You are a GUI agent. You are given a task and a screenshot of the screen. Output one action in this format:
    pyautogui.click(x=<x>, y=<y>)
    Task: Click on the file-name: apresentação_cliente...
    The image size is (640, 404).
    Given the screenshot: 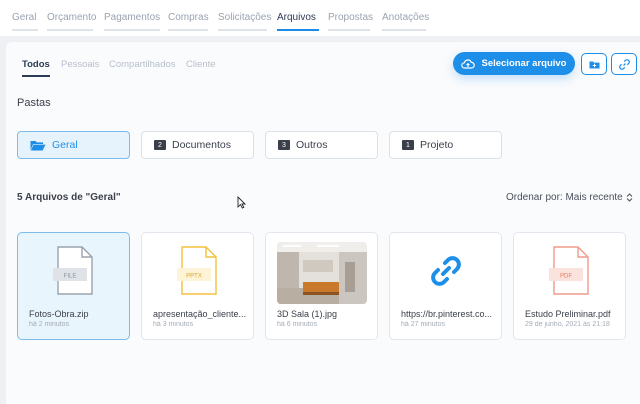 What is the action you would take?
    pyautogui.click(x=200, y=314)
    